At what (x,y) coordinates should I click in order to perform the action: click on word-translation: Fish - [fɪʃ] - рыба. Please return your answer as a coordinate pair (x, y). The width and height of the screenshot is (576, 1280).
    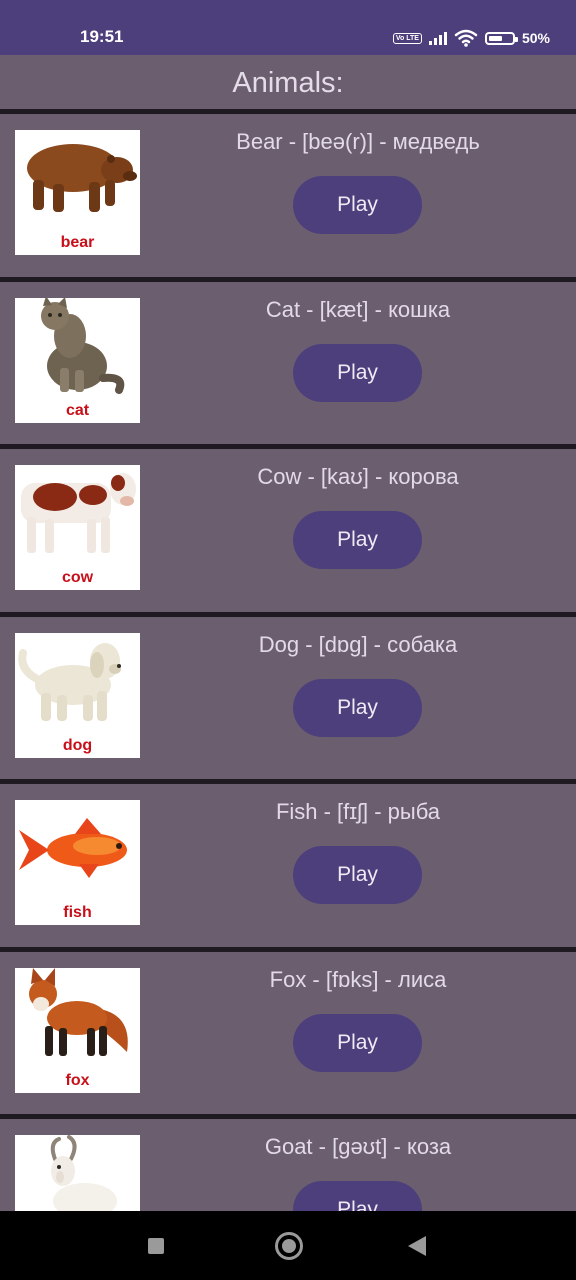
    Looking at the image, I should click on (358, 811).